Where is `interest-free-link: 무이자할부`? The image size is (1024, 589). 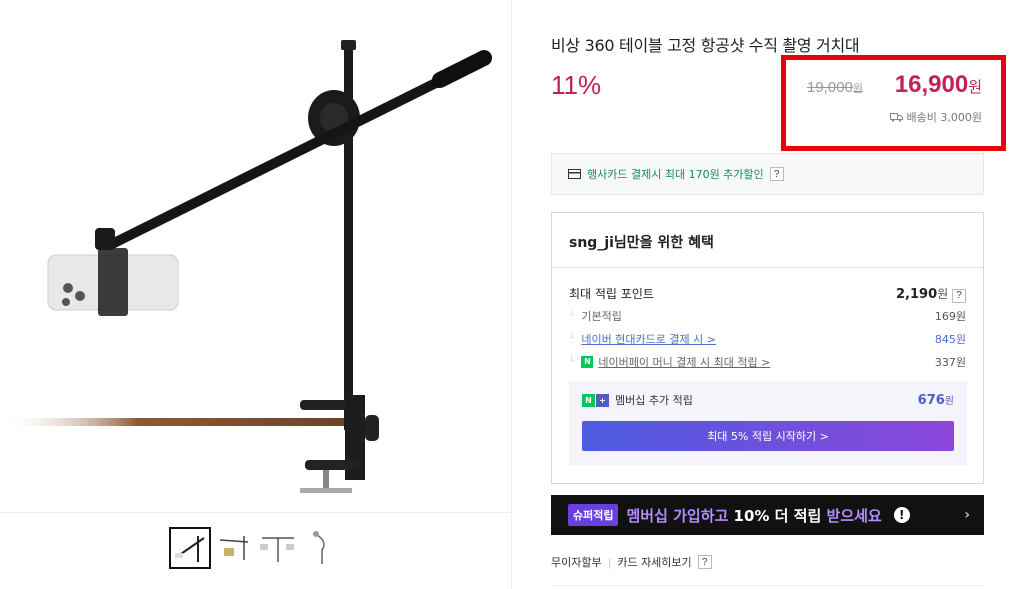
interest-free-link: 무이자할부 is located at coordinates (576, 562).